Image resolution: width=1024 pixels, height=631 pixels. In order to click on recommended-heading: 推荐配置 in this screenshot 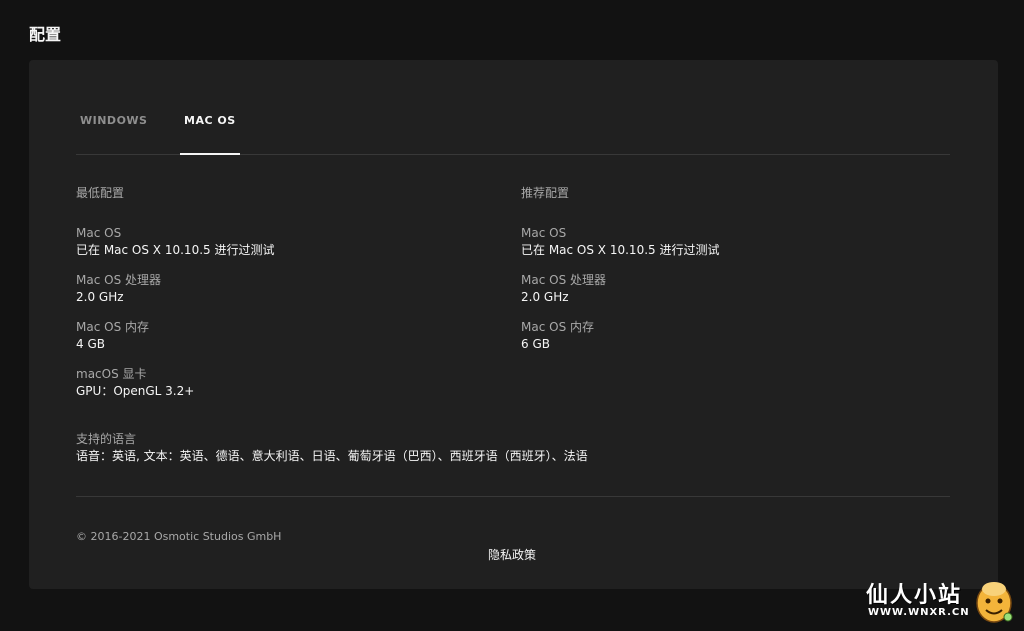, I will do `click(545, 193)`.